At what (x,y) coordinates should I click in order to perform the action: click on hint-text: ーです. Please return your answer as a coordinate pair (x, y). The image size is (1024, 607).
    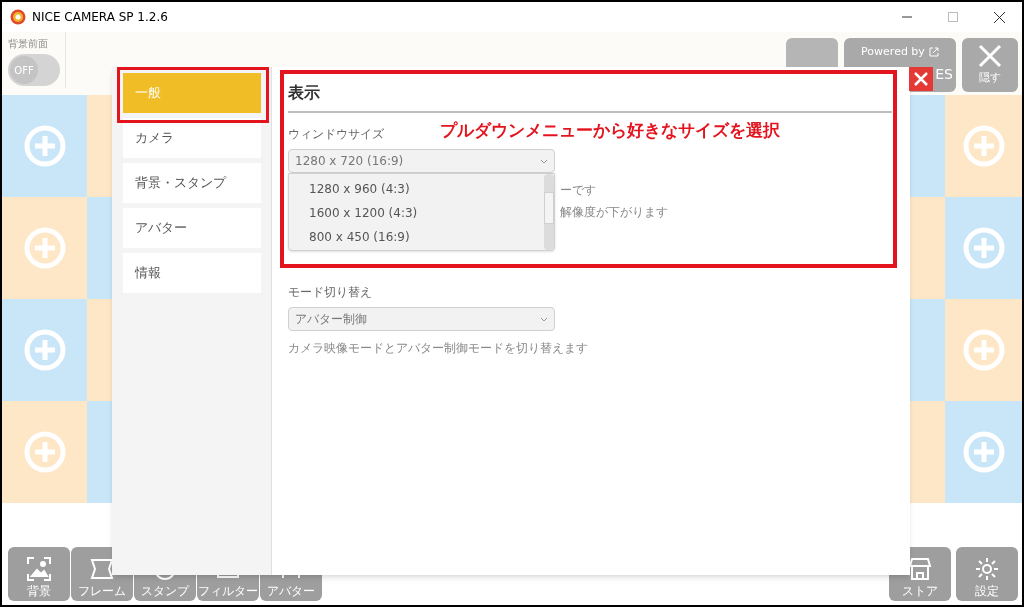
    Looking at the image, I should click on (578, 190).